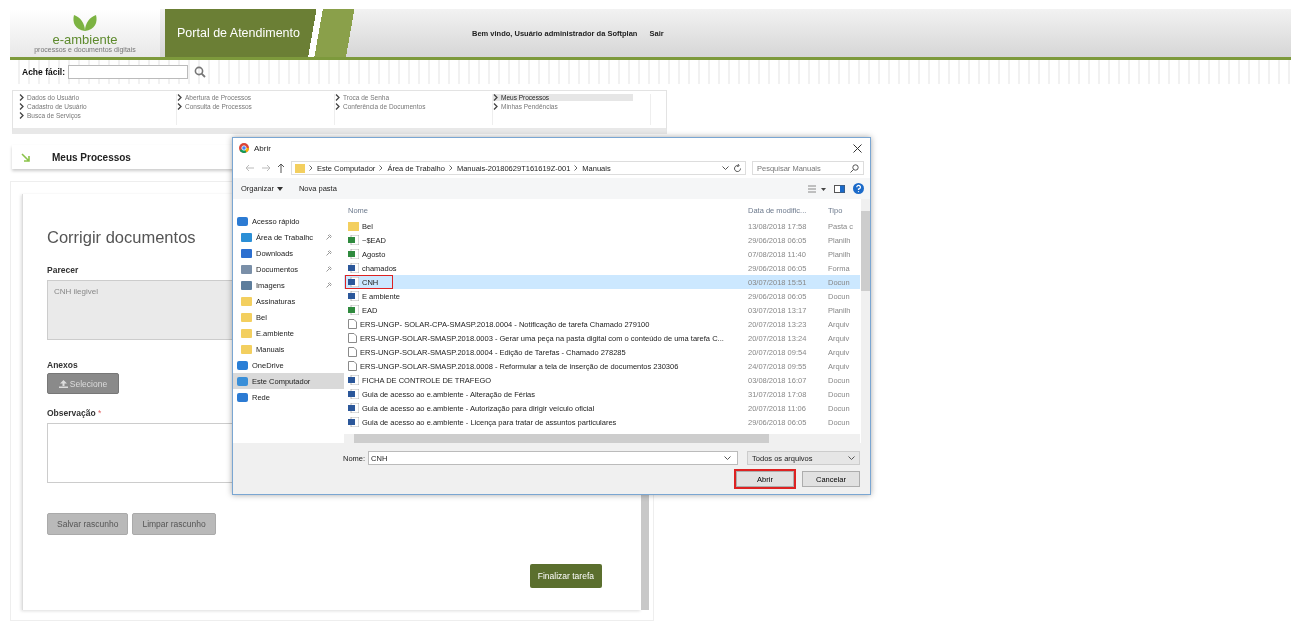  What do you see at coordinates (128, 72) in the screenshot?
I see `search-field` at bounding box center [128, 72].